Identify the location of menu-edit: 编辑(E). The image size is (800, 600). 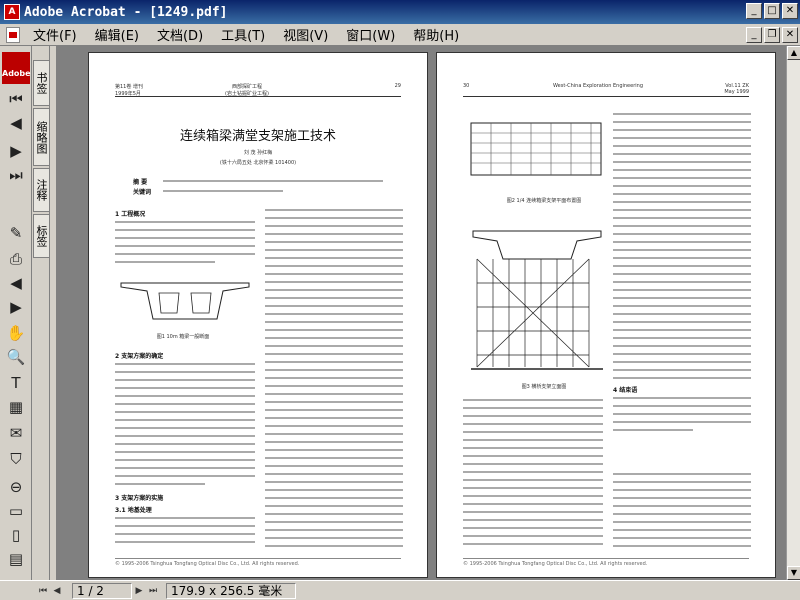
(117, 34).